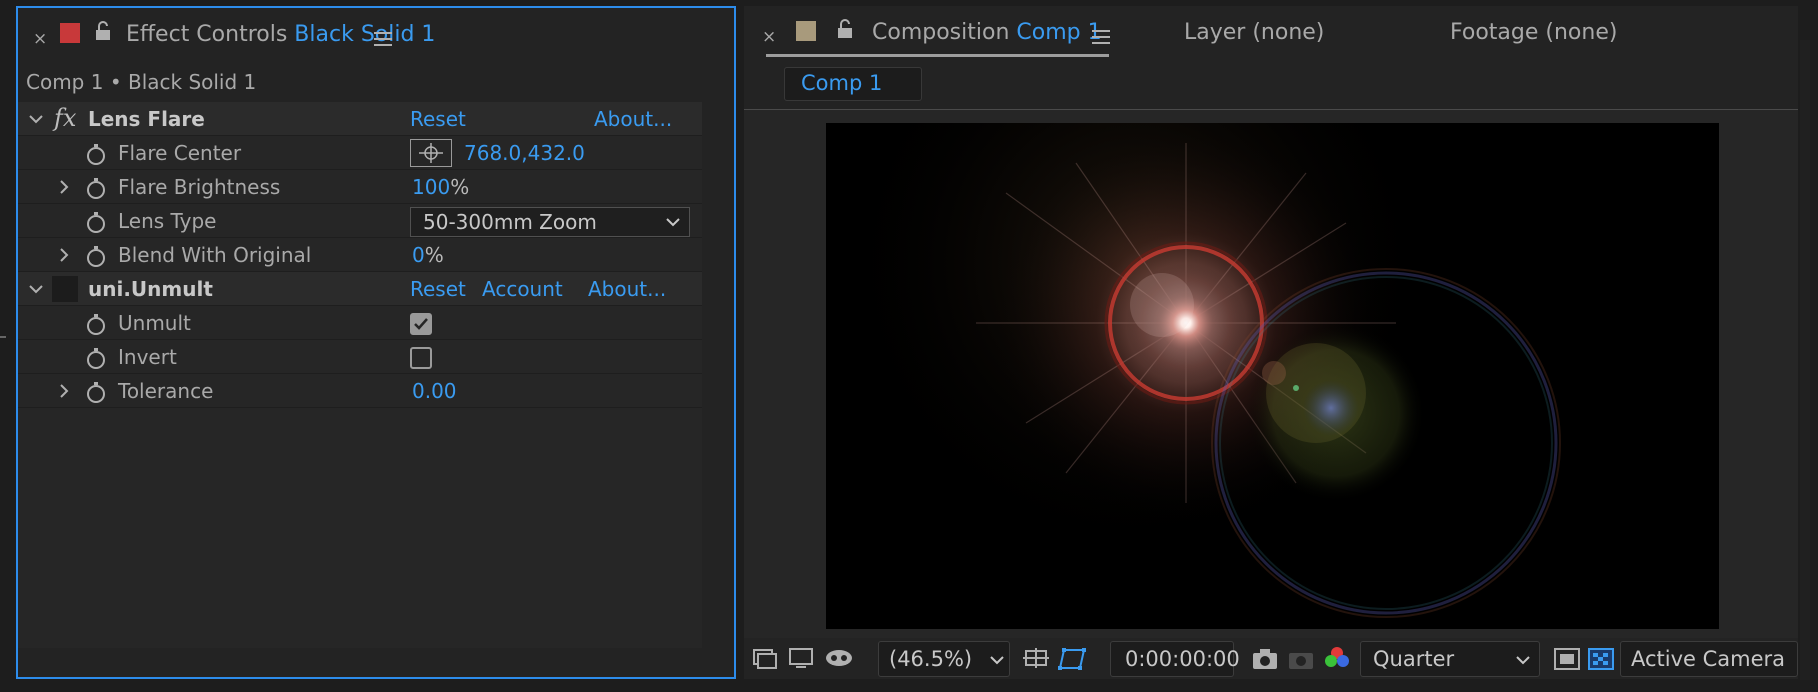 The width and height of the screenshot is (1818, 692). I want to click on effect-name: uni.Unmult, so click(150, 289).